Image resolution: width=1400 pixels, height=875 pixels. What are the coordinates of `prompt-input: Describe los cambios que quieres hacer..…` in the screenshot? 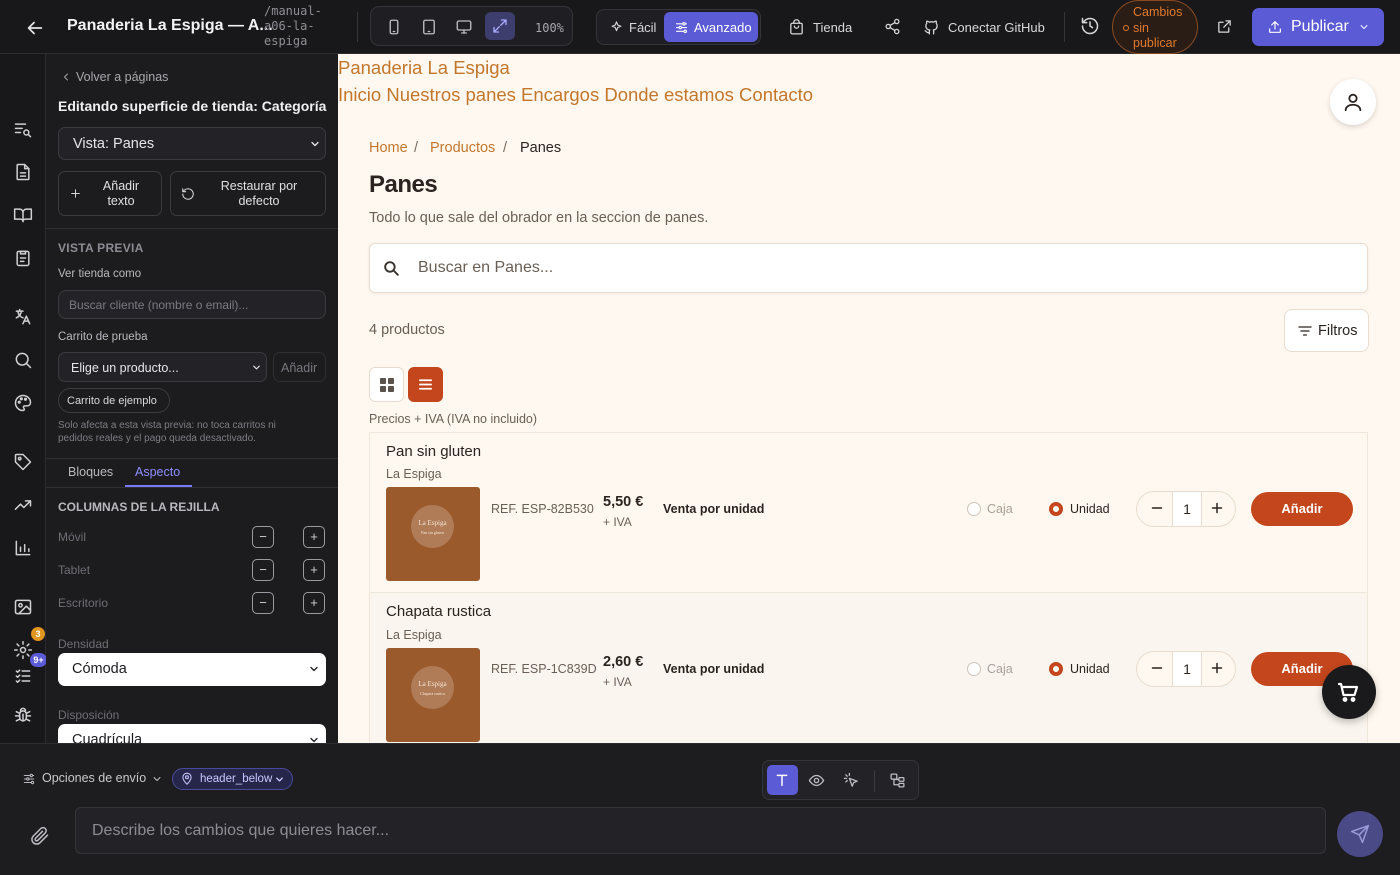 It's located at (700, 830).